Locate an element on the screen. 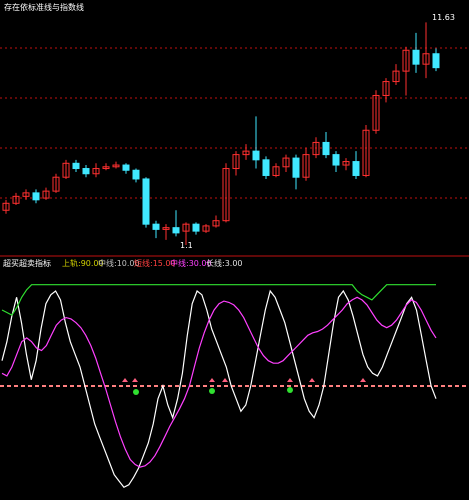 Image resolution: width=469 pixels, height=500 pixels. low-price-label: 1.1 is located at coordinates (186, 245).